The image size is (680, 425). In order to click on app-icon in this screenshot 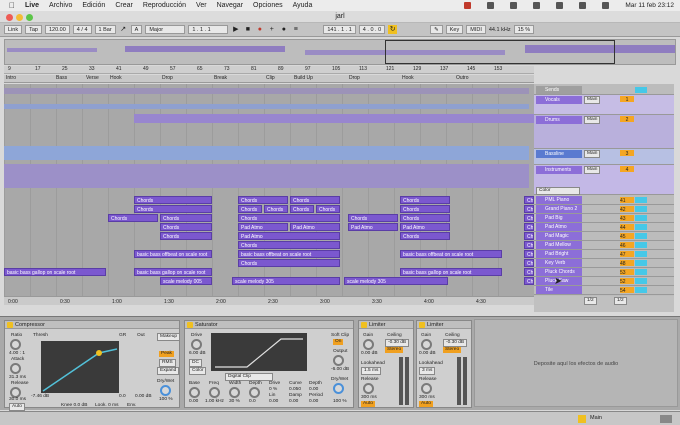, I will do `click(491, 5)`.